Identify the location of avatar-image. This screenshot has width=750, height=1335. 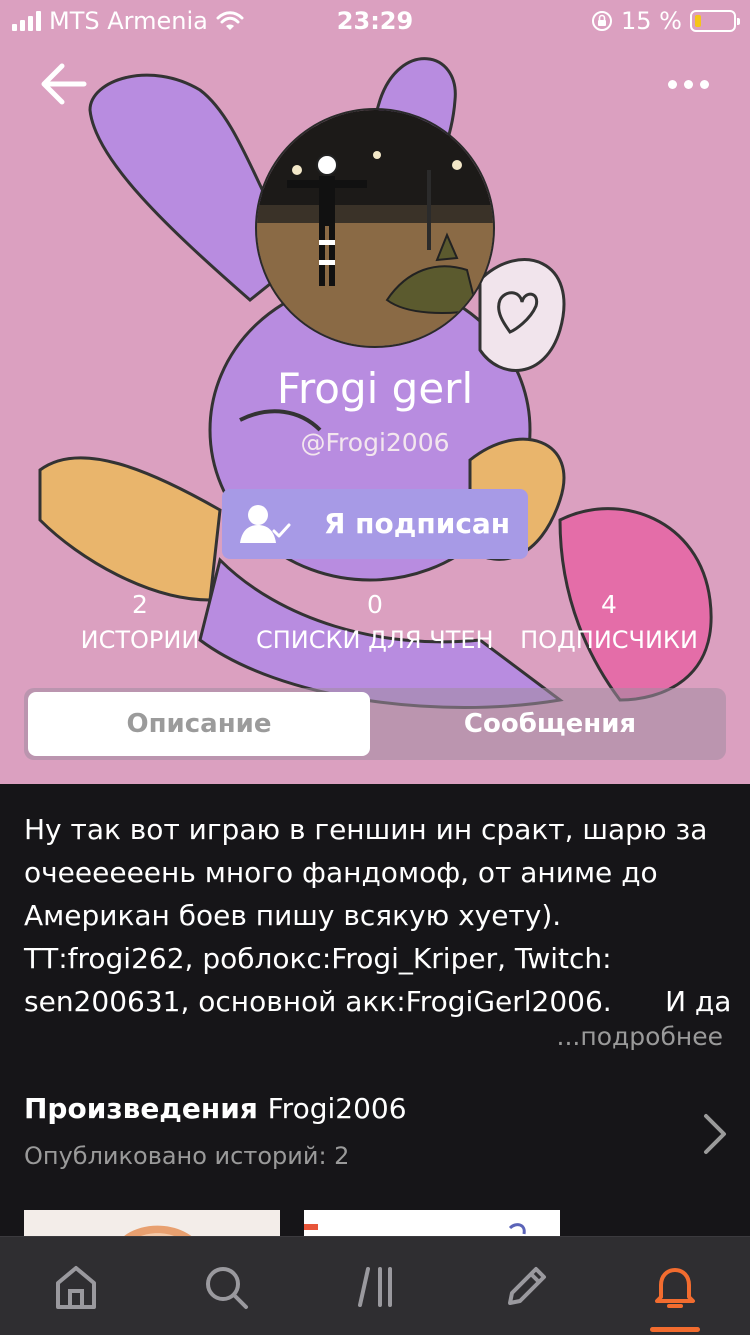
(375, 228).